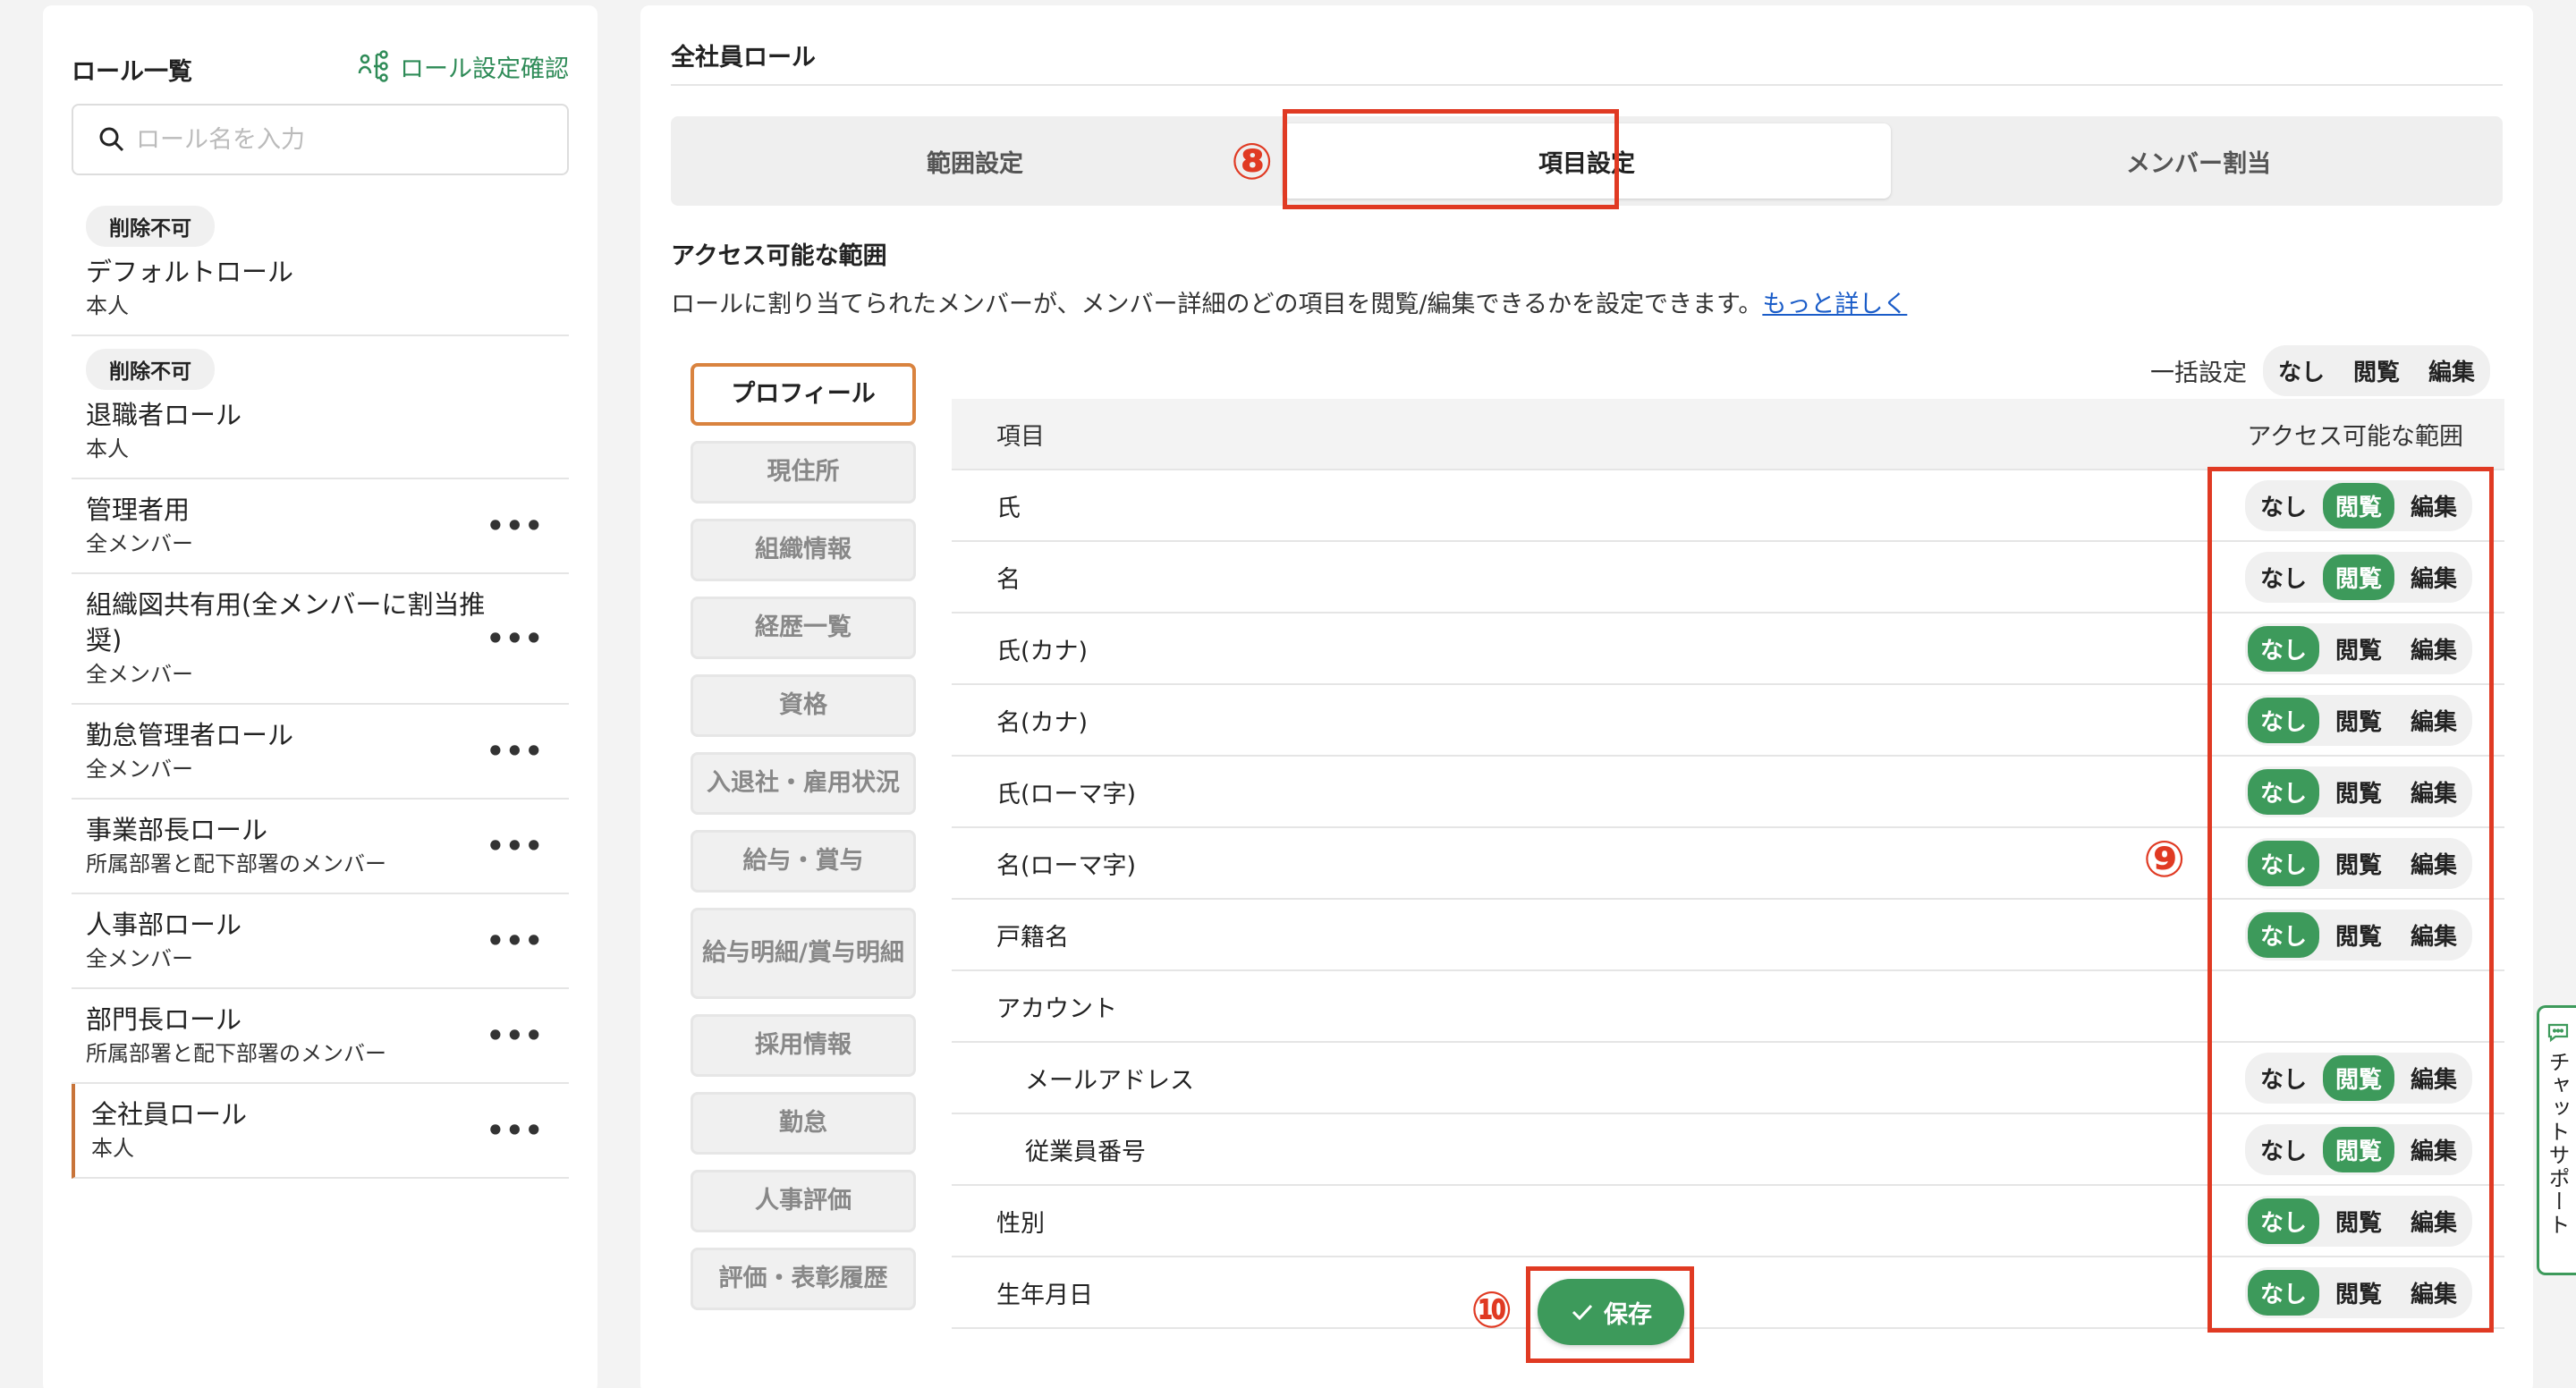  What do you see at coordinates (320, 942) in the screenshot?
I see `role-item: 人事部ロール 全メンバー •••` at bounding box center [320, 942].